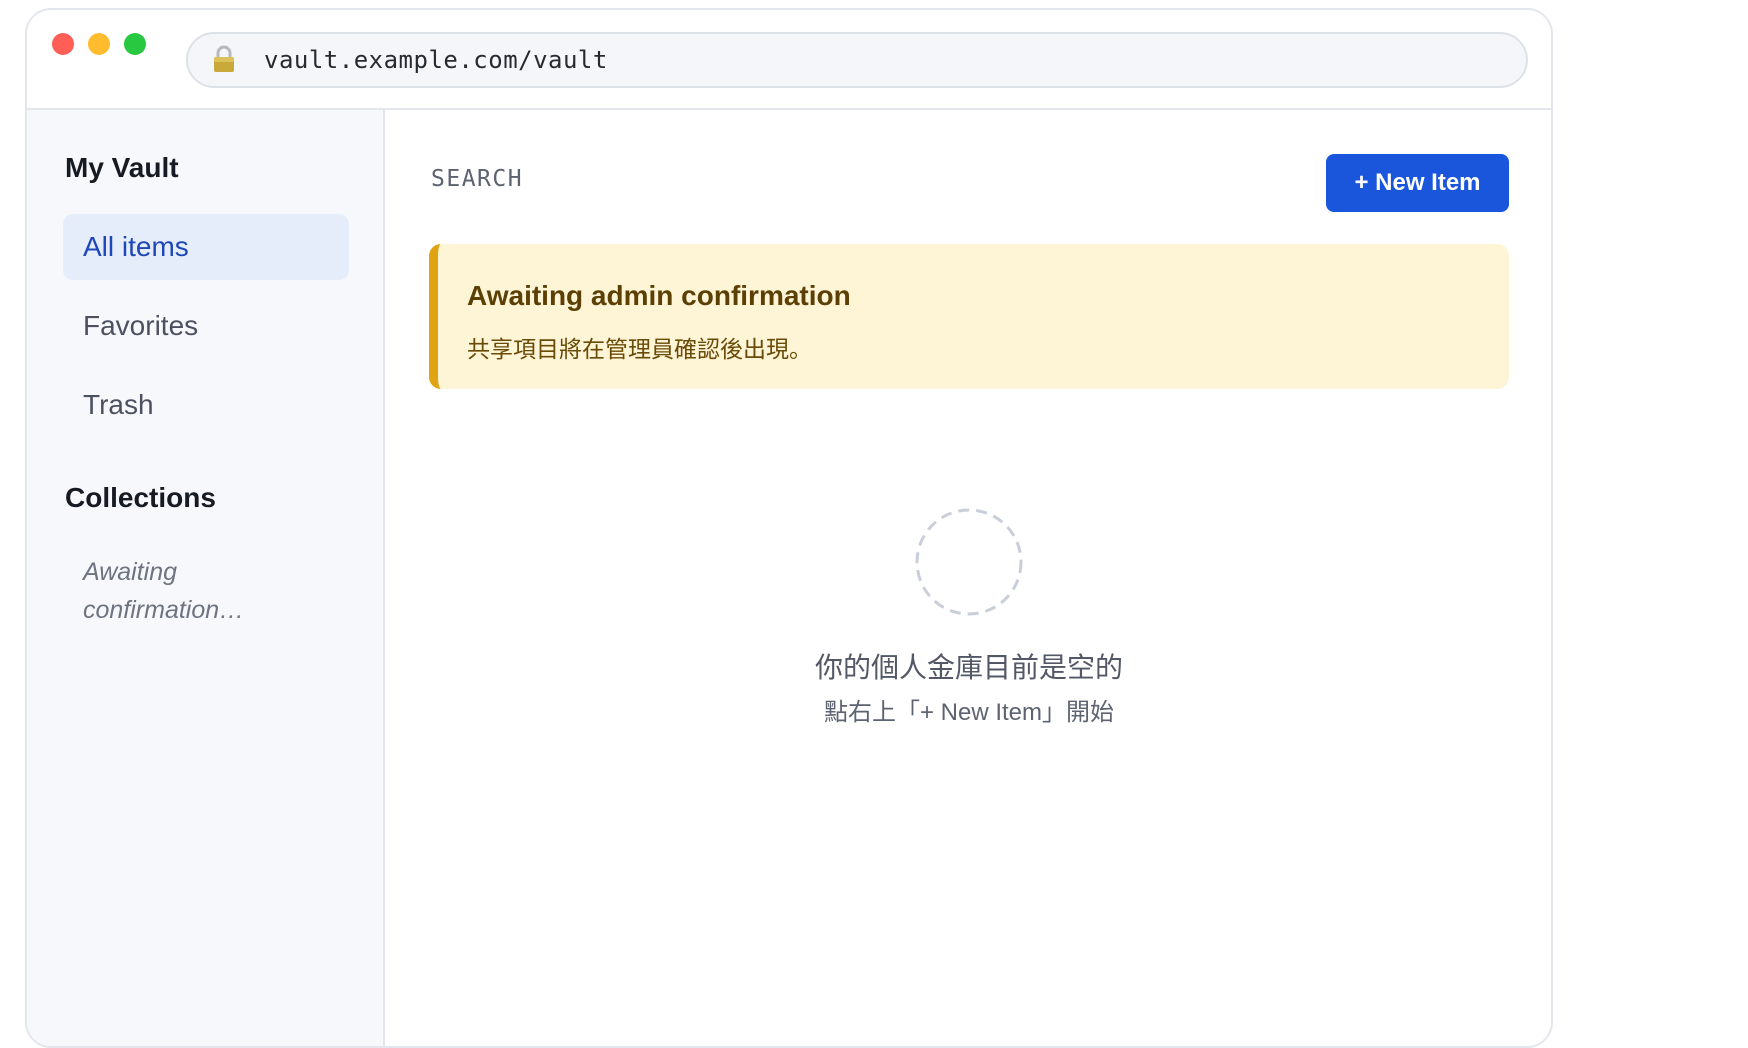 The width and height of the screenshot is (1748, 1048). What do you see at coordinates (206, 247) in the screenshot?
I see `sidebar-item-all-items: All items` at bounding box center [206, 247].